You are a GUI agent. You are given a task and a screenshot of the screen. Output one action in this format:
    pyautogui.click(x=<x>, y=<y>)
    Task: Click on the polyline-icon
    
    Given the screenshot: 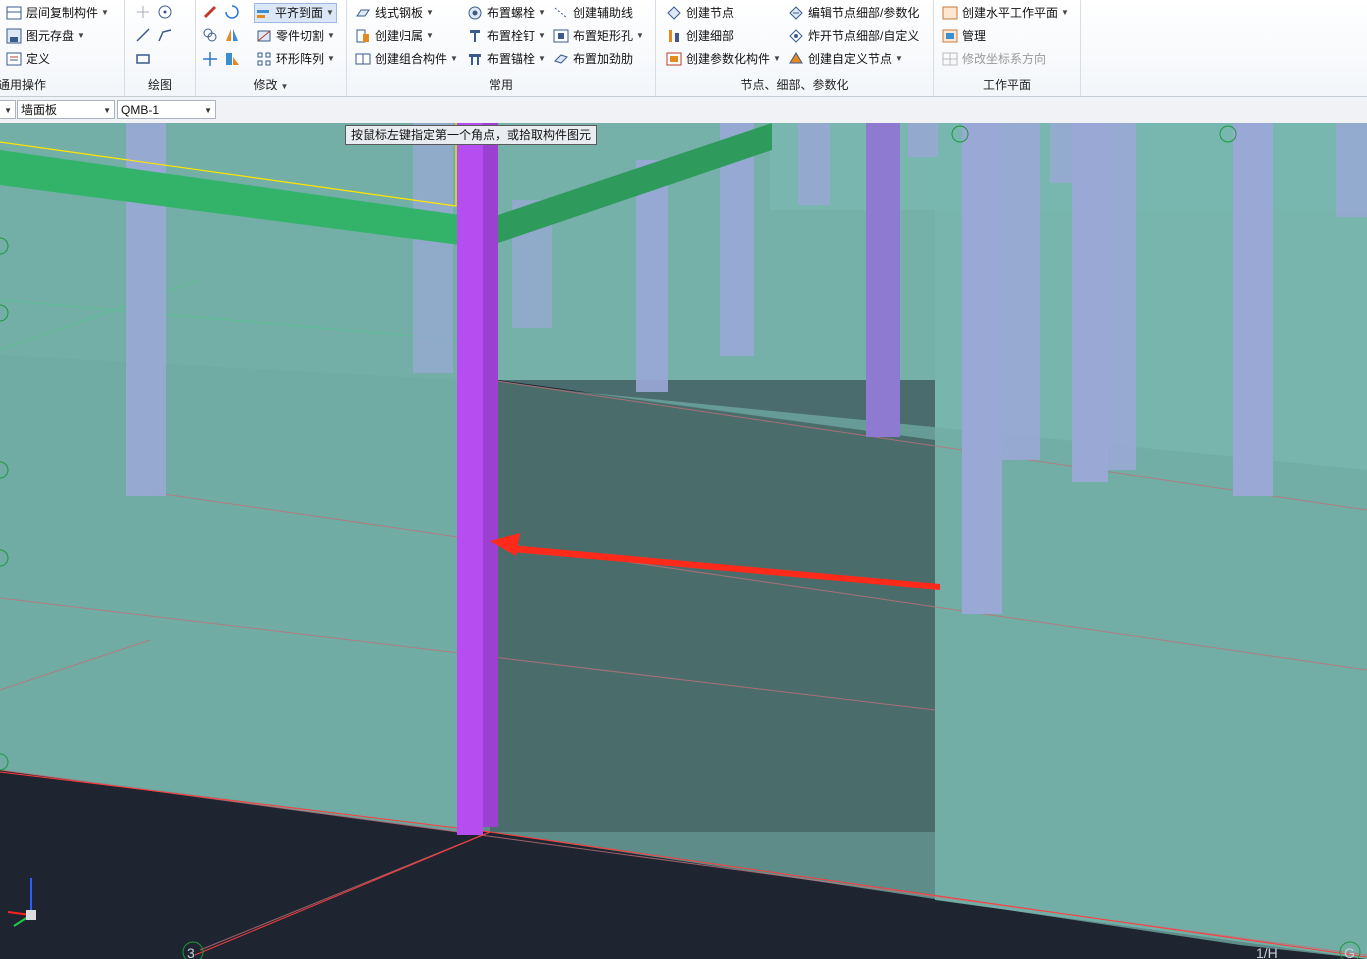 What is the action you would take?
    pyautogui.click(x=165, y=35)
    